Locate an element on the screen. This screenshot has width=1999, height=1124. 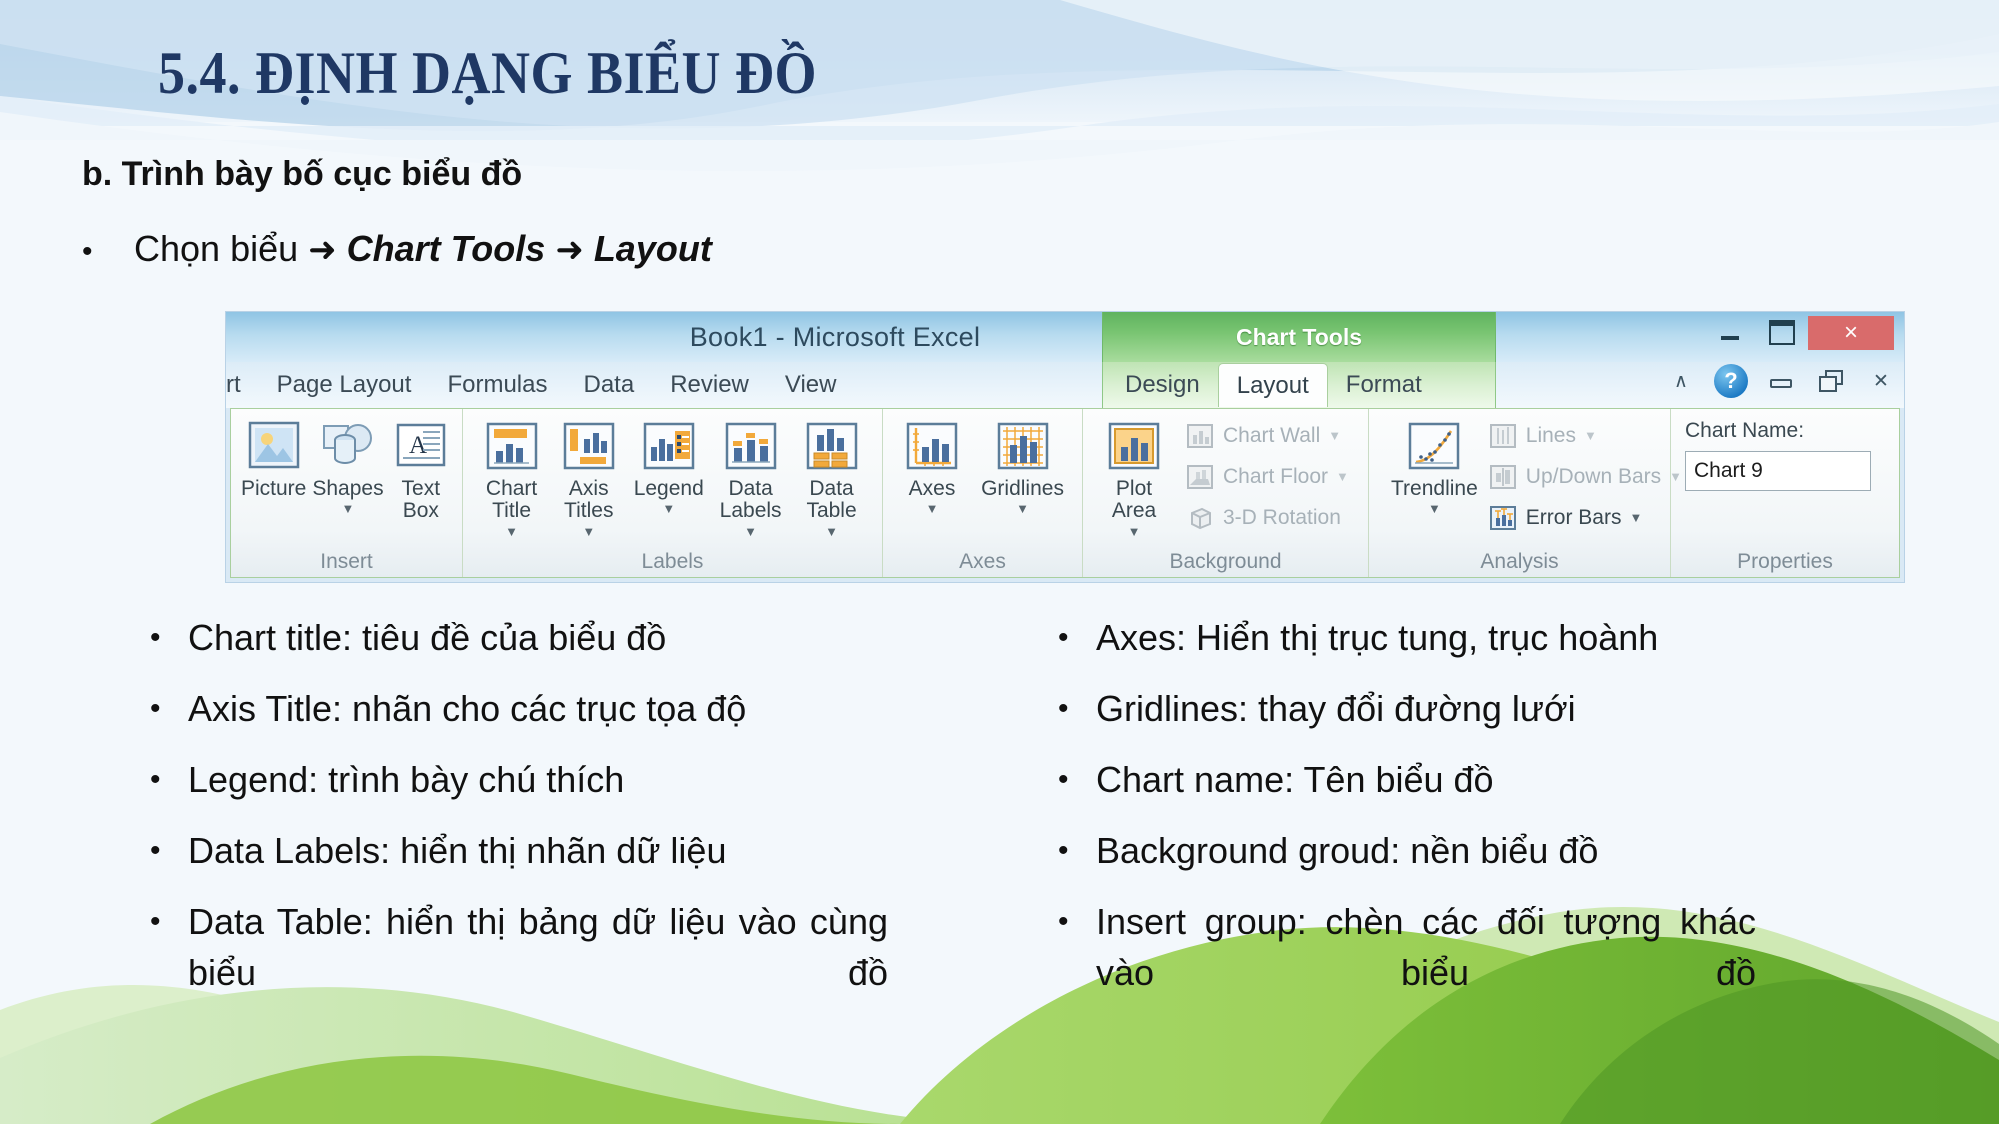
ribbon-group-label-insert: Insert is located at coordinates (346, 561).